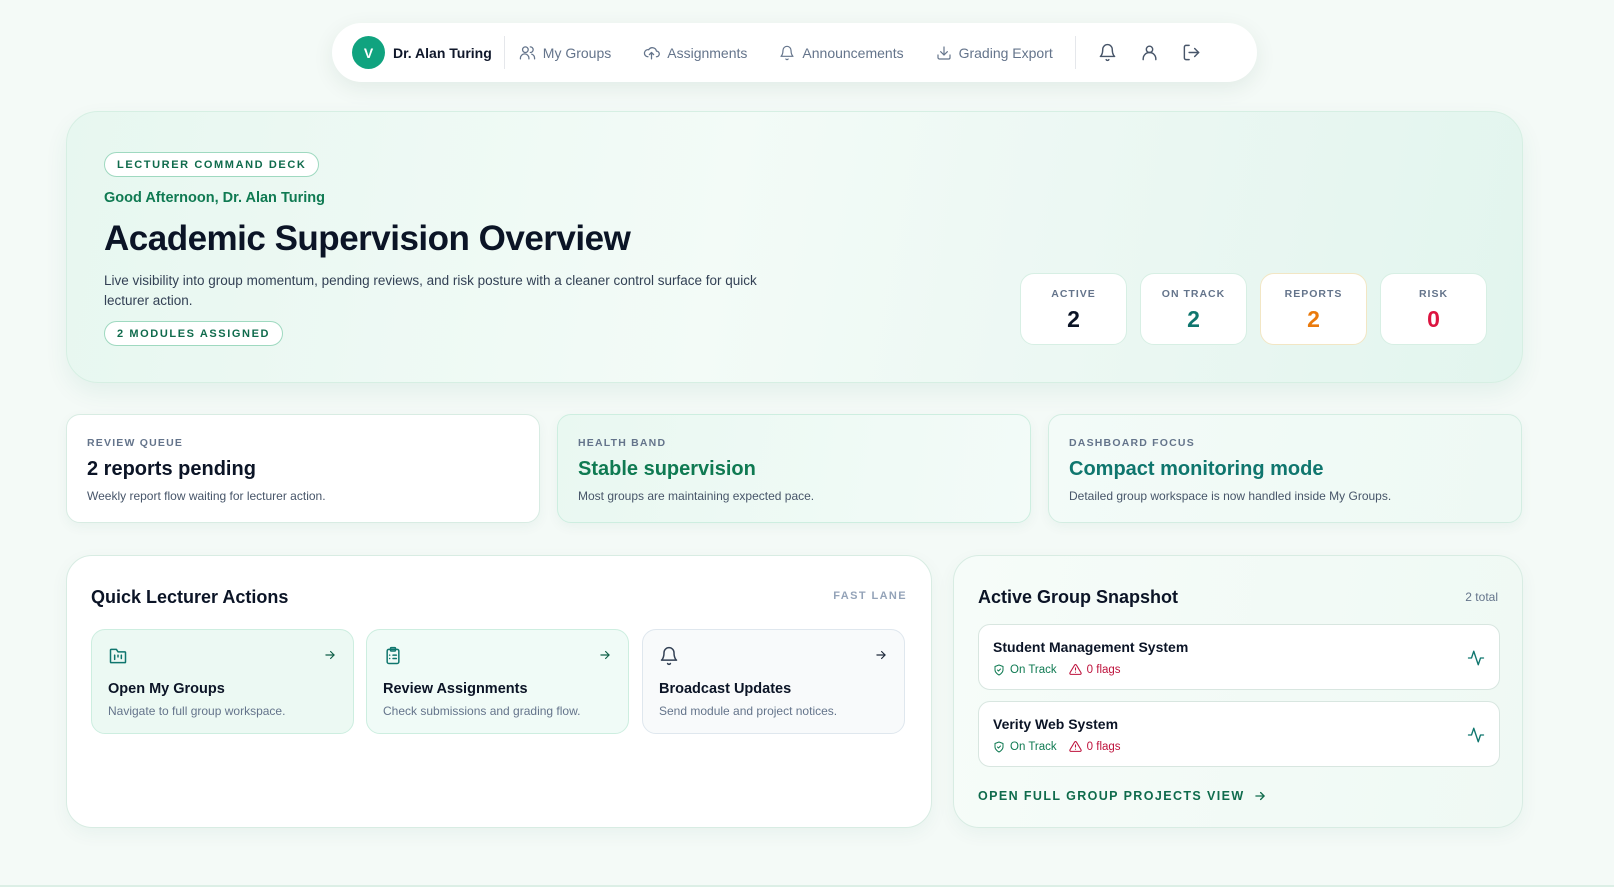 The height and width of the screenshot is (887, 1614). I want to click on nav-assignments: Assignments, so click(695, 52).